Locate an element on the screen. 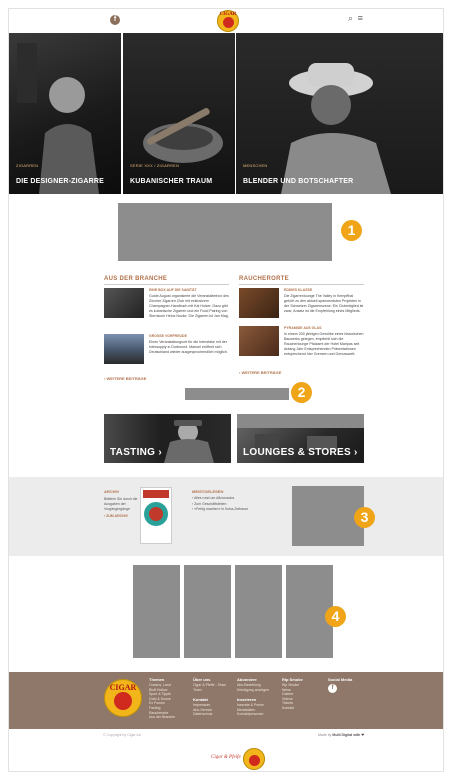 This screenshot has height=778, width=451. footer-list-kontakt: Impressum Abo-Service Datenschutz is located at coordinates (202, 710).